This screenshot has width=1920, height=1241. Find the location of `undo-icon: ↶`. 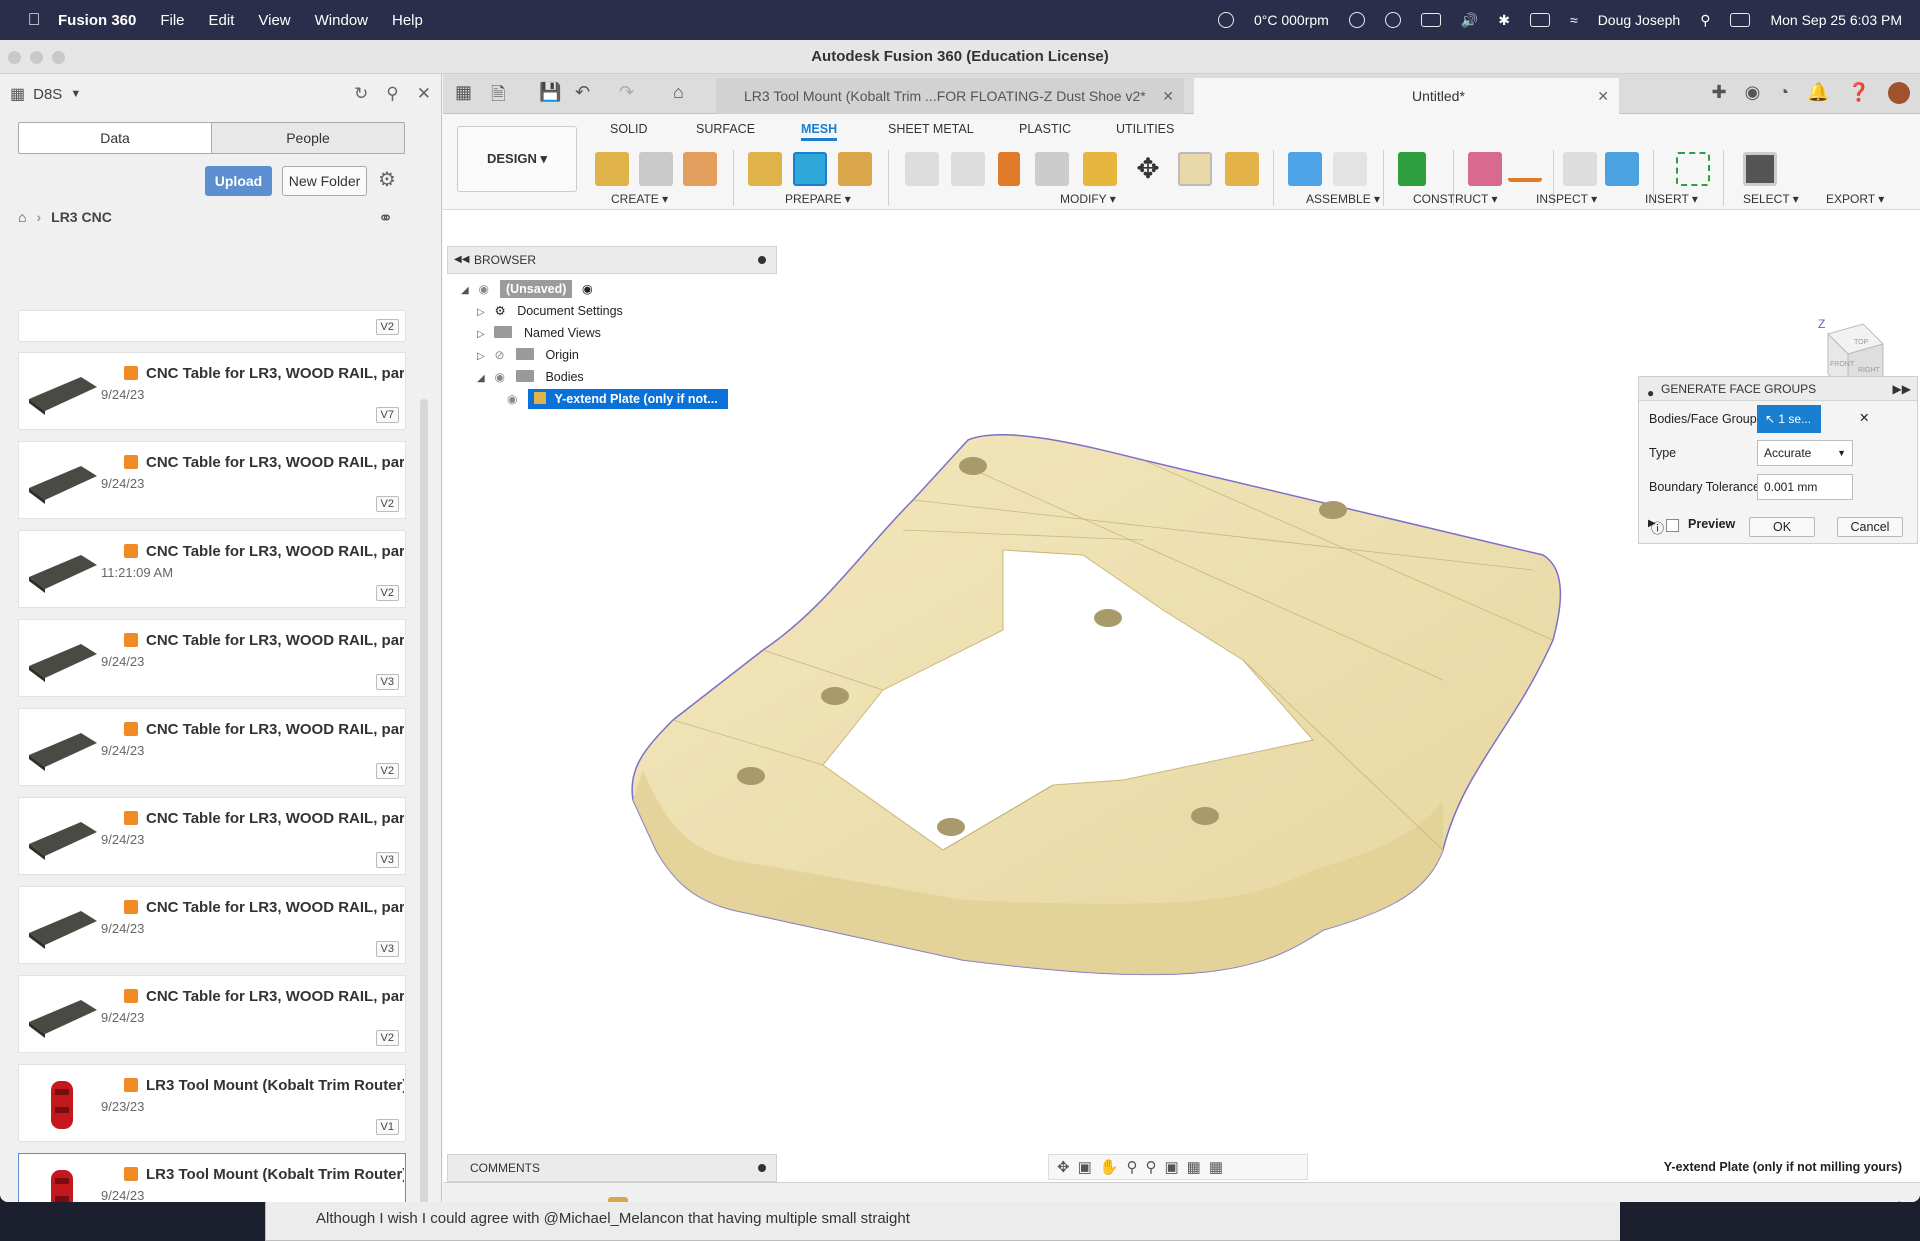

undo-icon: ↶ is located at coordinates (582, 92).